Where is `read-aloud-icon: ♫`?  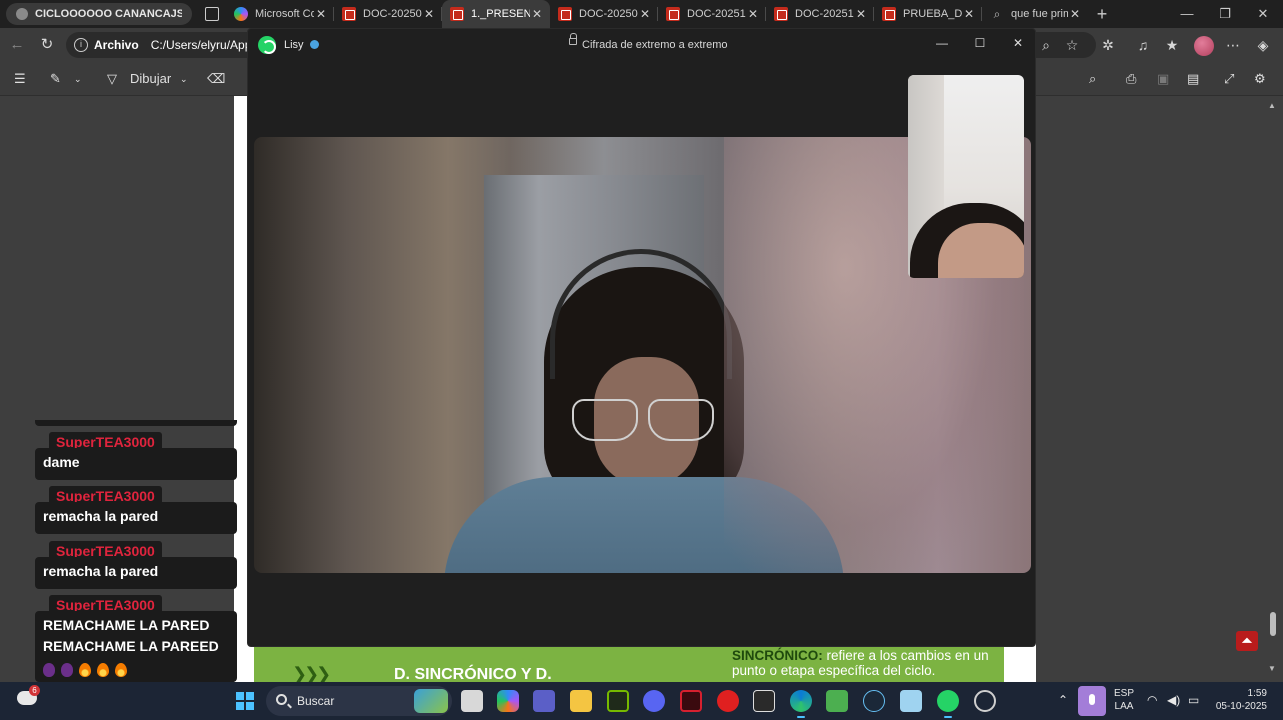 read-aloud-icon: ♫ is located at coordinates (1143, 45).